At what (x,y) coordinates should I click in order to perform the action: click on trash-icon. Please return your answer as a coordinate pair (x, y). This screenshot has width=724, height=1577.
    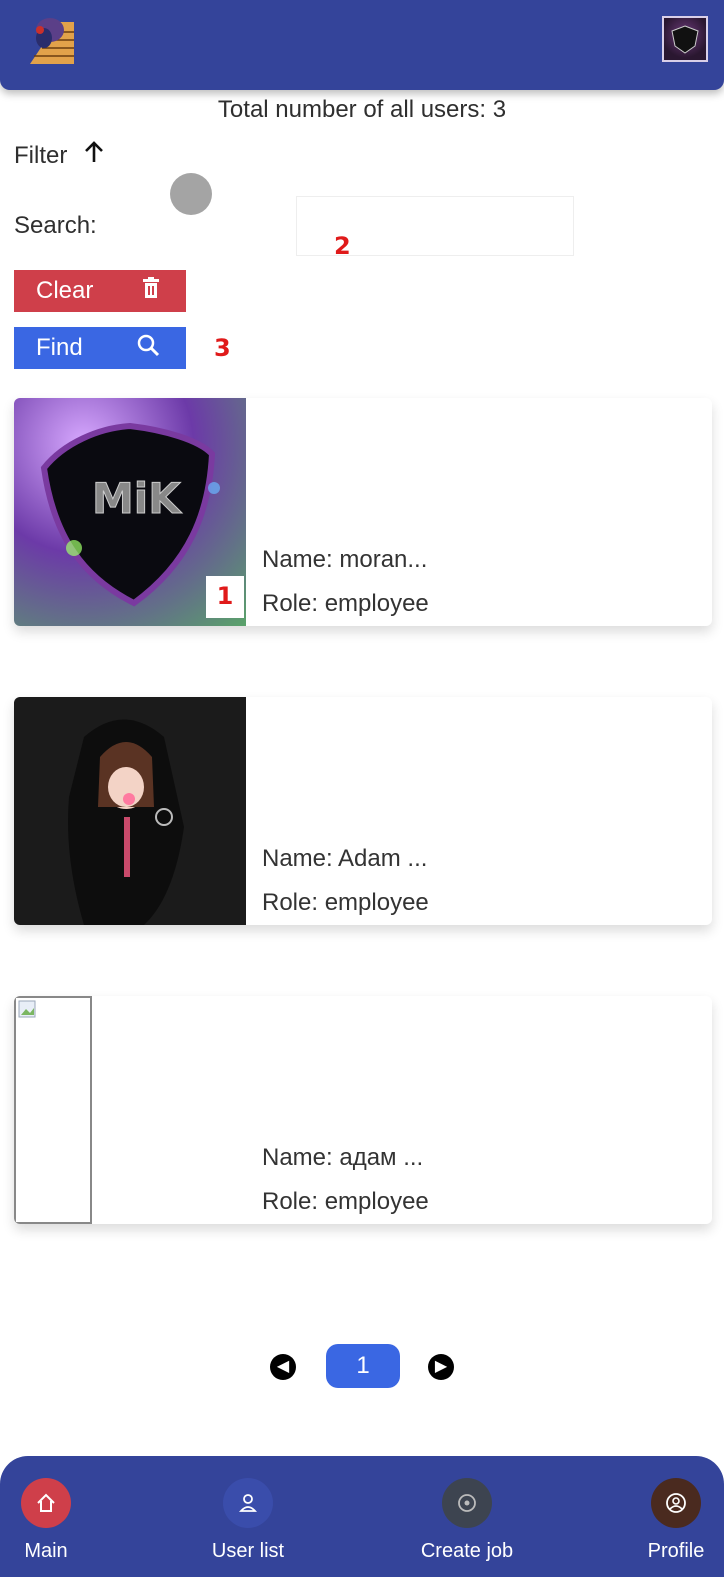
    Looking at the image, I should click on (151, 291).